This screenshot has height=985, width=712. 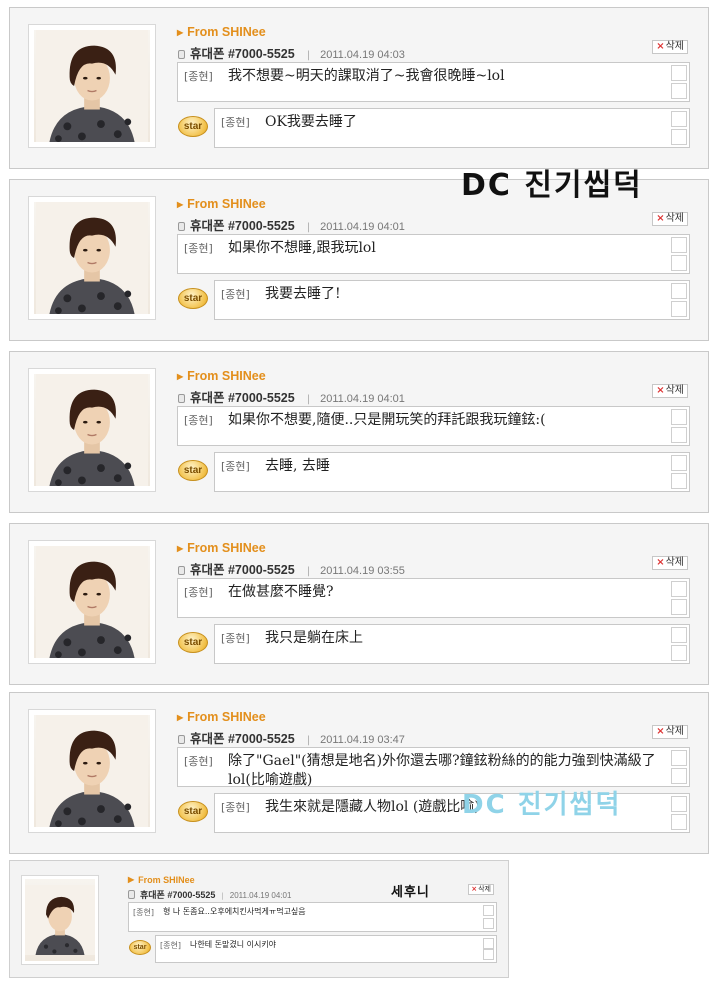 What do you see at coordinates (297, 466) in the screenshot?
I see `reply-text: 去睡, 去睡` at bounding box center [297, 466].